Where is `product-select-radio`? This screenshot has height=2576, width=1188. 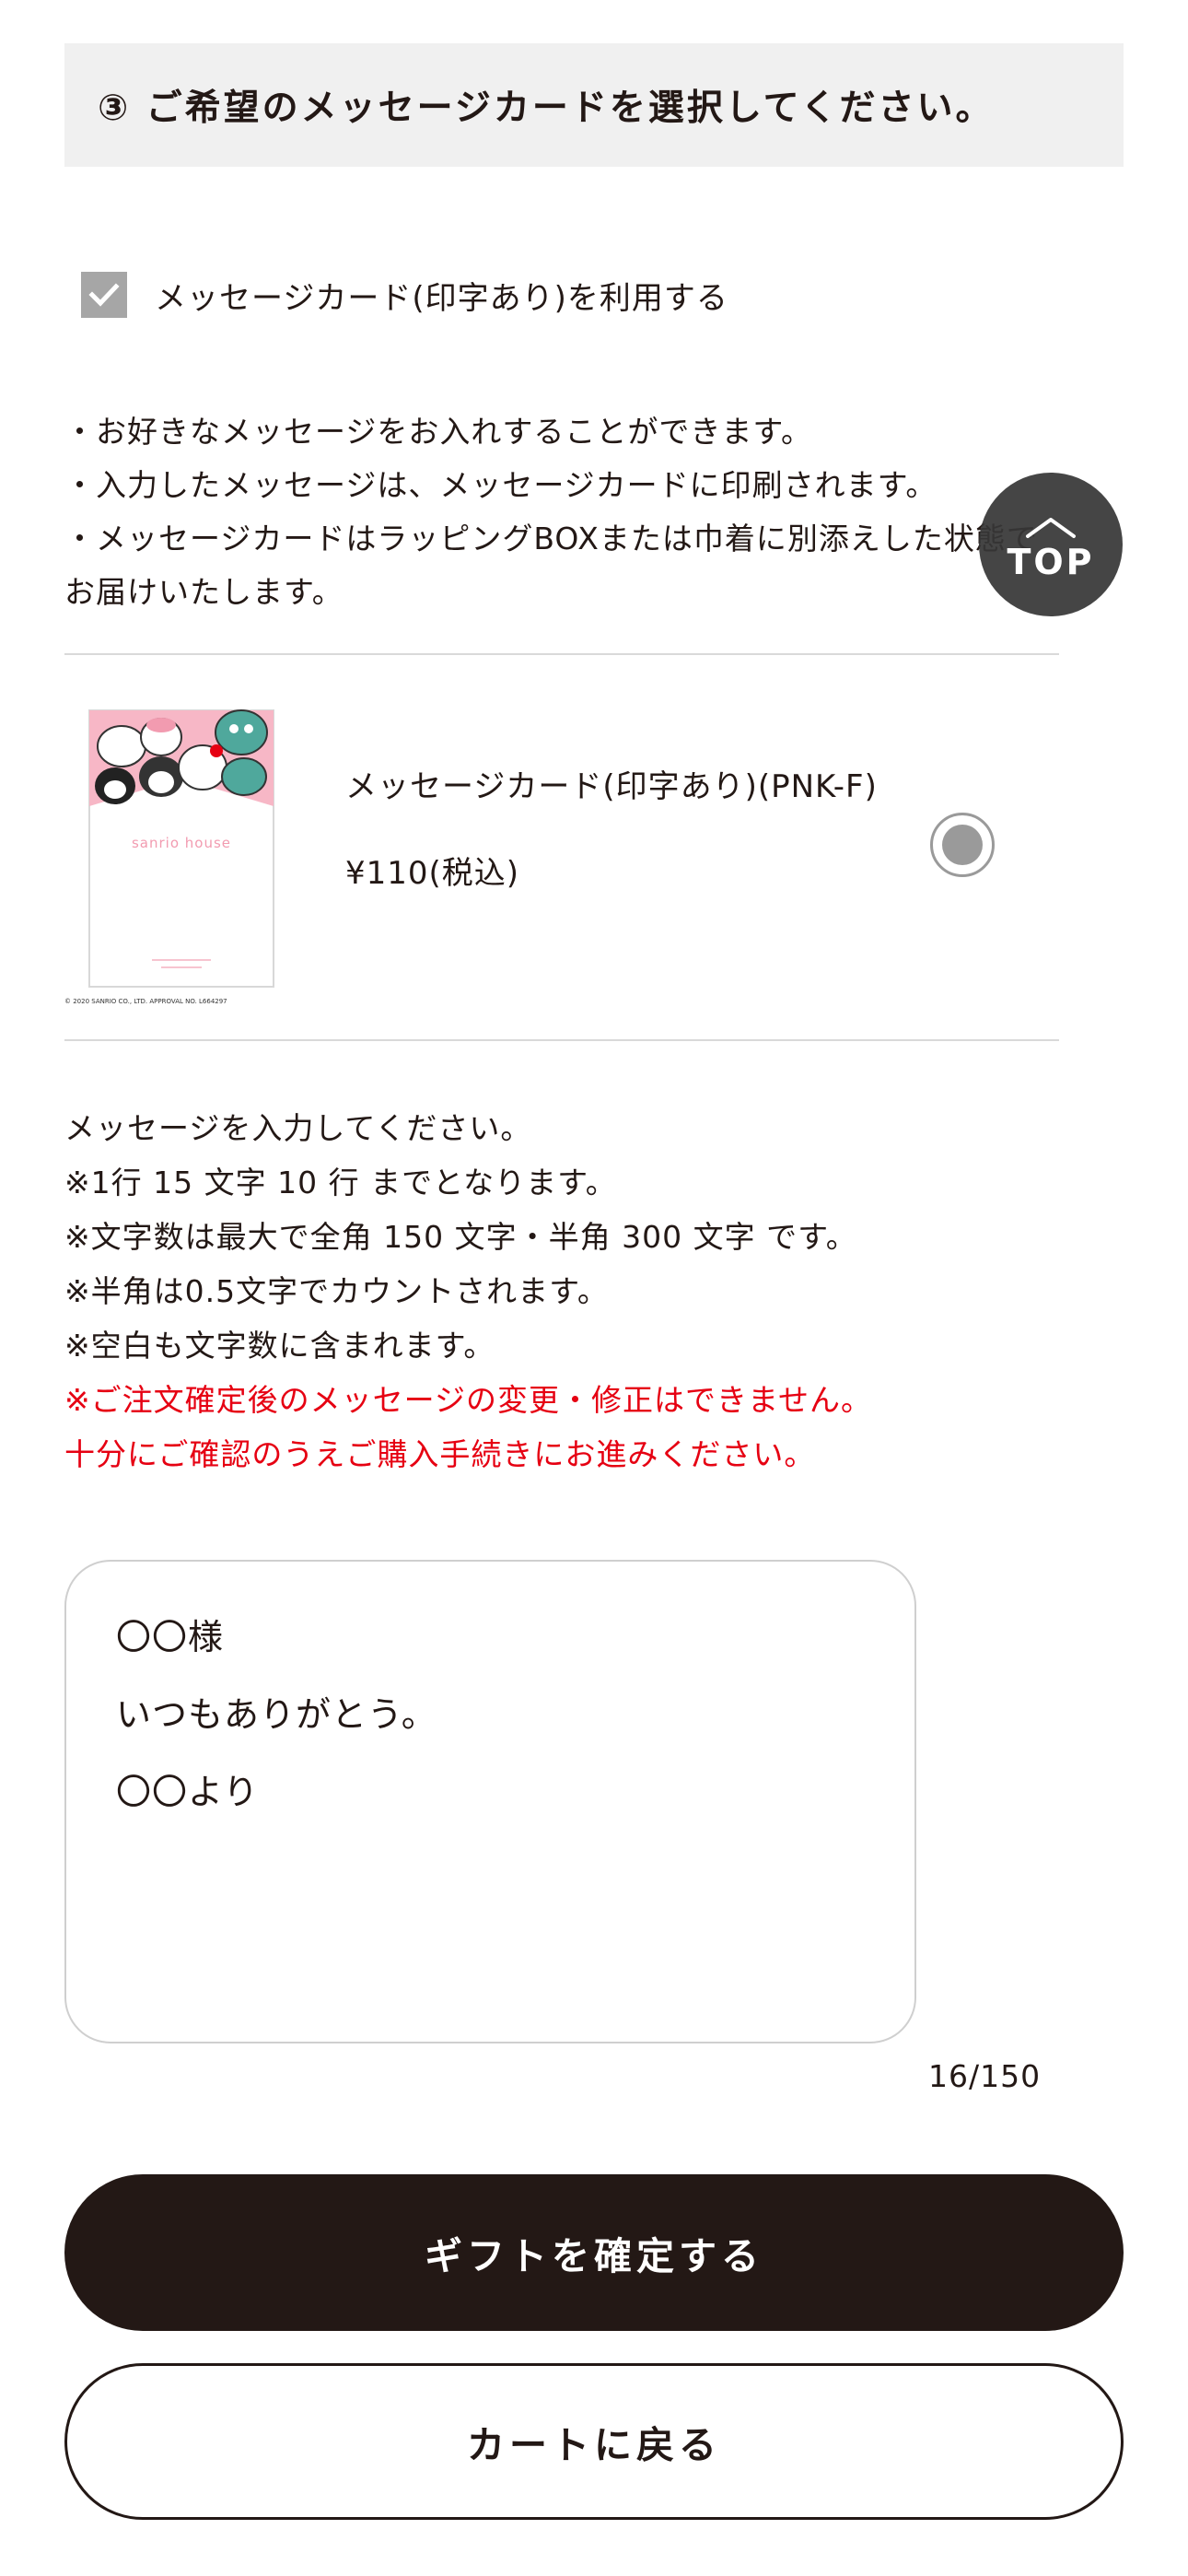 product-select-radio is located at coordinates (962, 845).